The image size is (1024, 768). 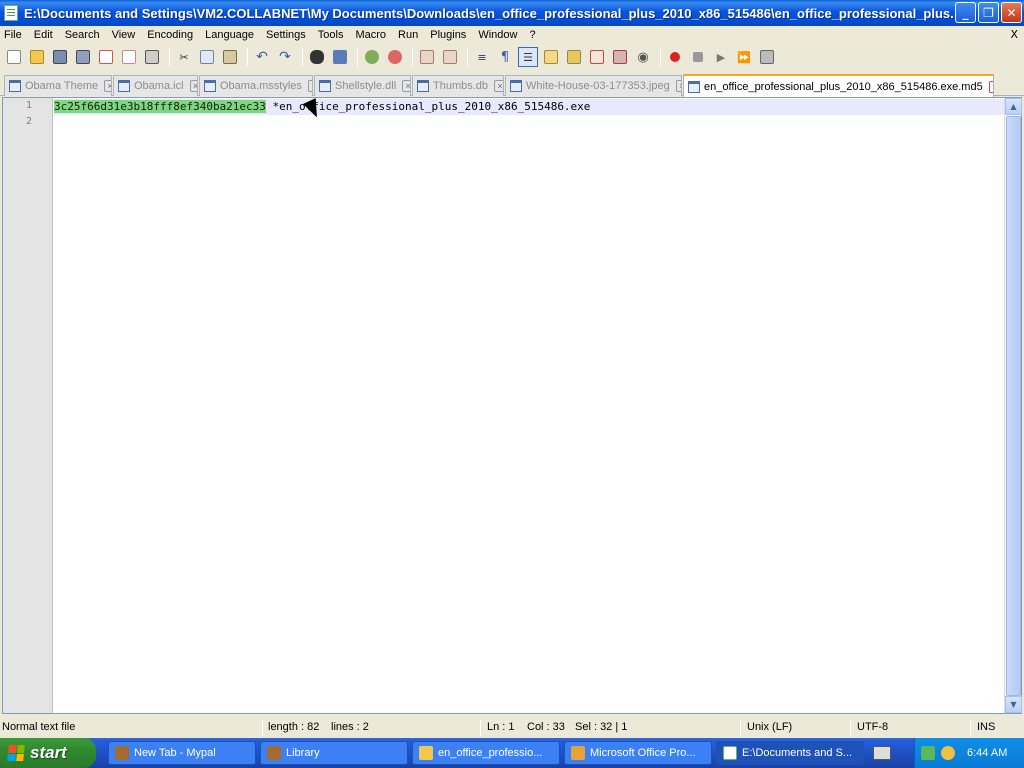 What do you see at coordinates (129, 57) in the screenshot?
I see `close-all-icon` at bounding box center [129, 57].